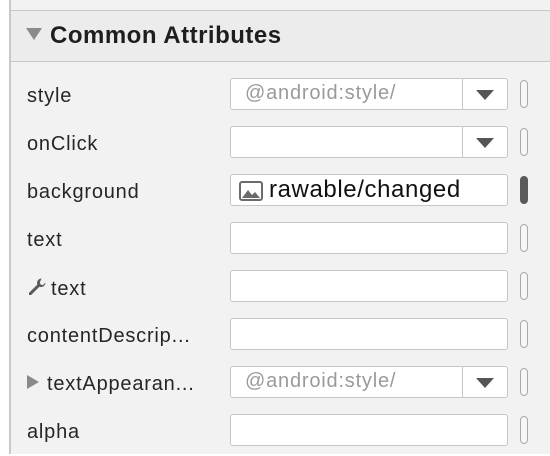  Describe the element at coordinates (365, 190) in the screenshot. I see `background-value: rawable/changed` at that location.